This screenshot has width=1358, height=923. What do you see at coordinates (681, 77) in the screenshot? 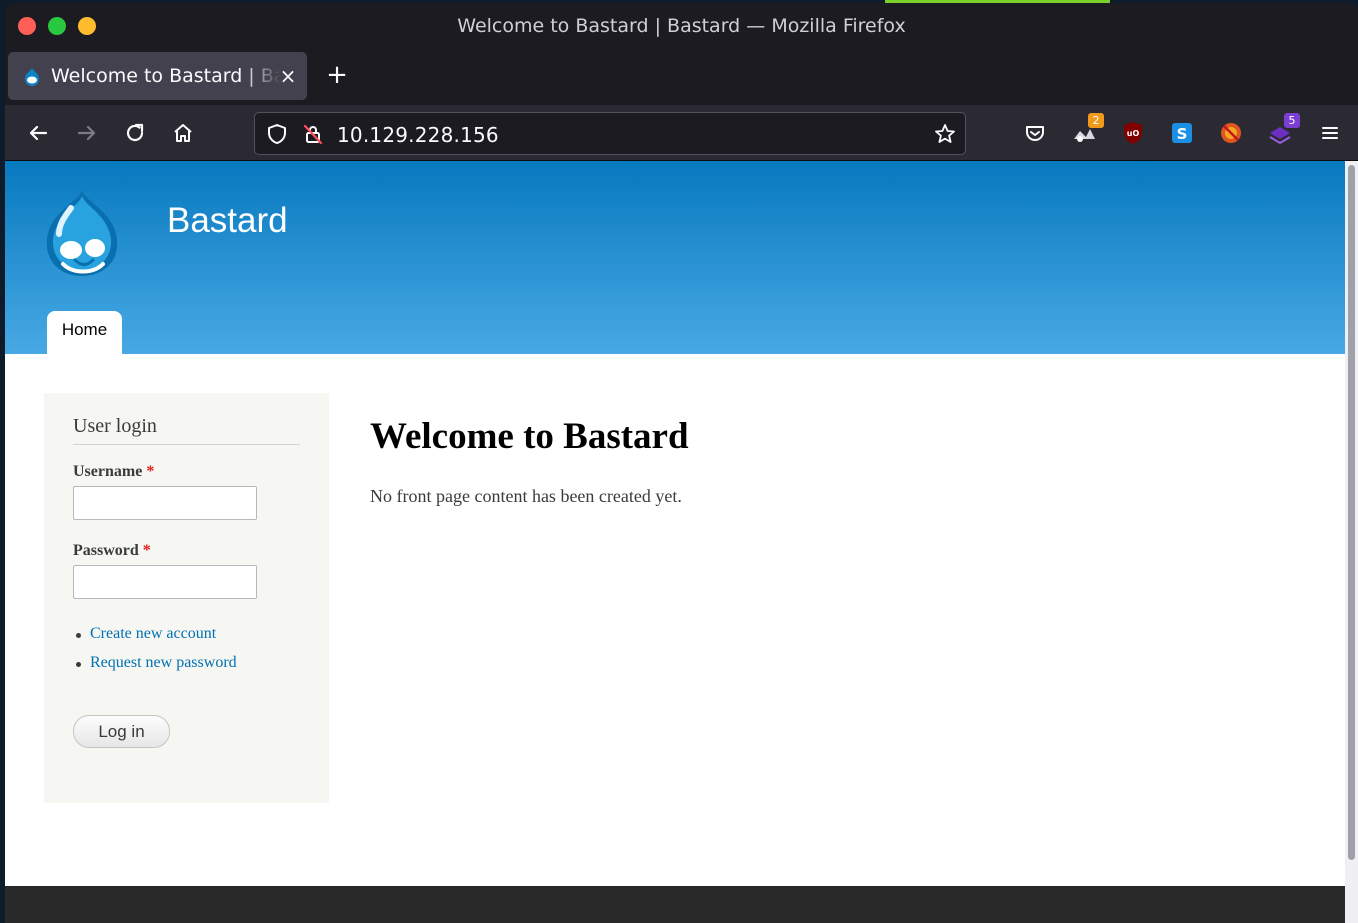
I see `tab-strip: Welcome to Bastard | Bastard × +` at bounding box center [681, 77].